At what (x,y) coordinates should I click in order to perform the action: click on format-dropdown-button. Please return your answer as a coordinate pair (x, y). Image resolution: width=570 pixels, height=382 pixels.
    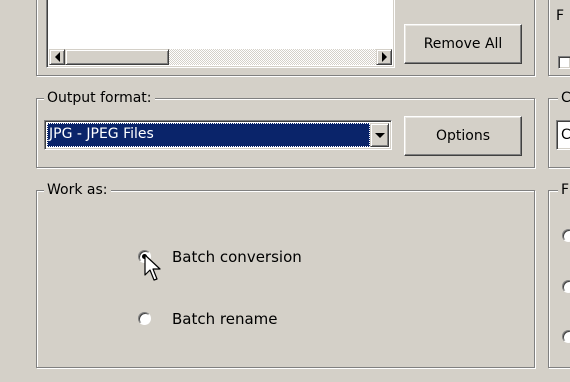
    Looking at the image, I should click on (379, 135).